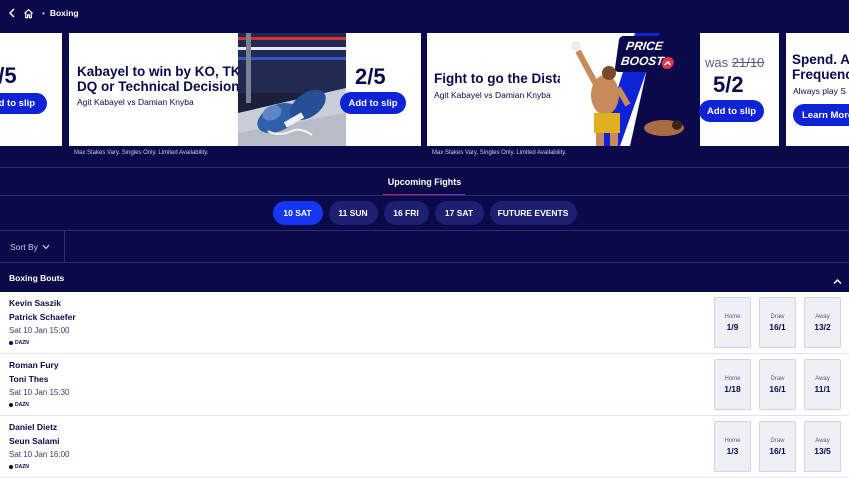 The image size is (849, 478). Describe the element at coordinates (822, 389) in the screenshot. I see `odds-value: 11/1` at that location.